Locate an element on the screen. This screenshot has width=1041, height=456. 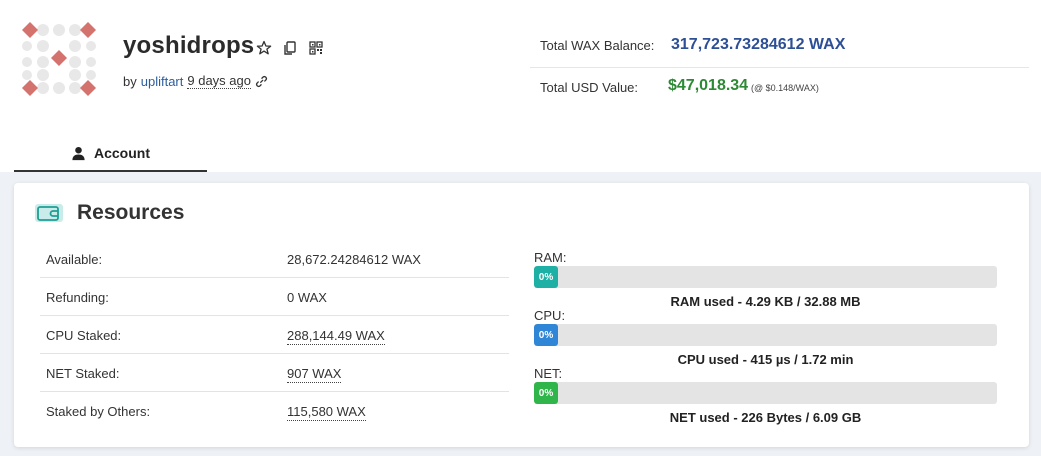
net-label: NET: is located at coordinates (548, 373).